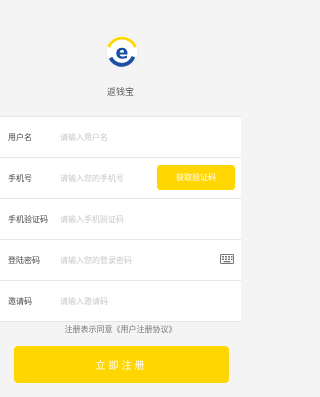 This screenshot has width=320, height=397. Describe the element at coordinates (28, 219) in the screenshot. I see `sms-code-label: 手机验证码` at that location.